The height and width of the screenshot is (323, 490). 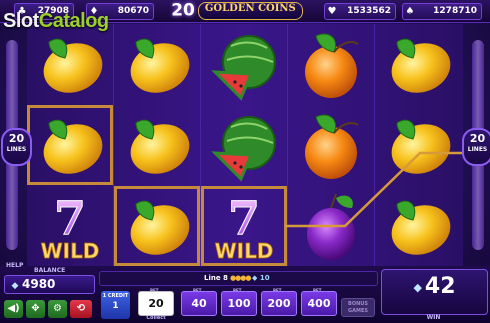 I want to click on game-title: 20 GOLDEN COINS, so click(x=237, y=11).